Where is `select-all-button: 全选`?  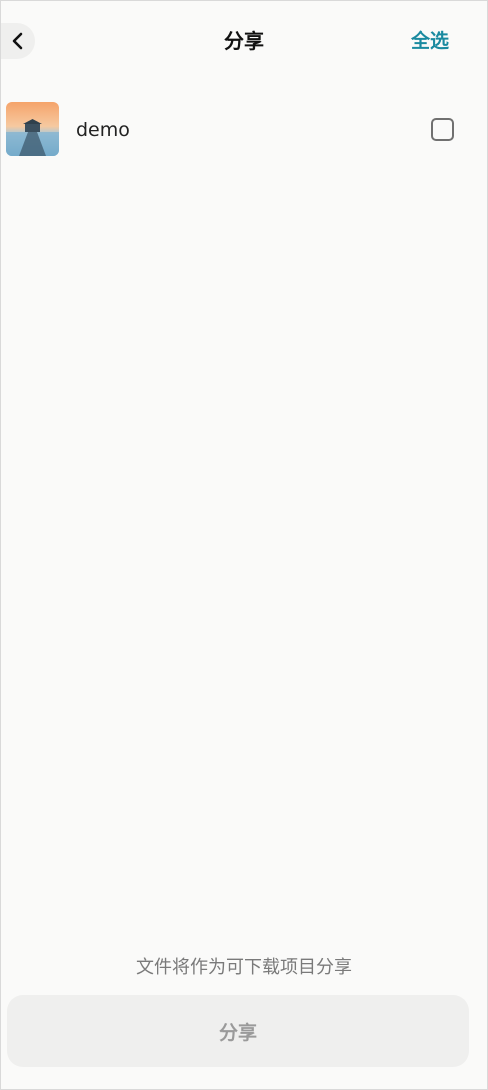
select-all-button: 全选 is located at coordinates (430, 41).